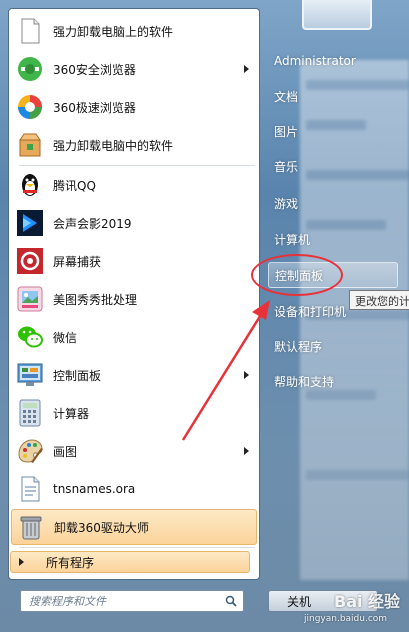 This screenshot has height=632, width=409. I want to click on watermark: Bai 经验 jingyan.baidu.com, so click(354, 607).